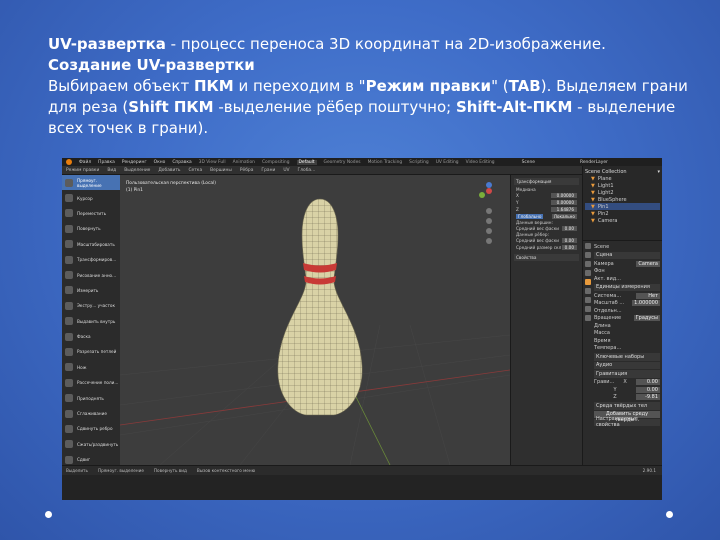 The image size is (720, 540). What do you see at coordinates (564, 209) in the screenshot?
I see `median-z-field: 1.64876` at bounding box center [564, 209].